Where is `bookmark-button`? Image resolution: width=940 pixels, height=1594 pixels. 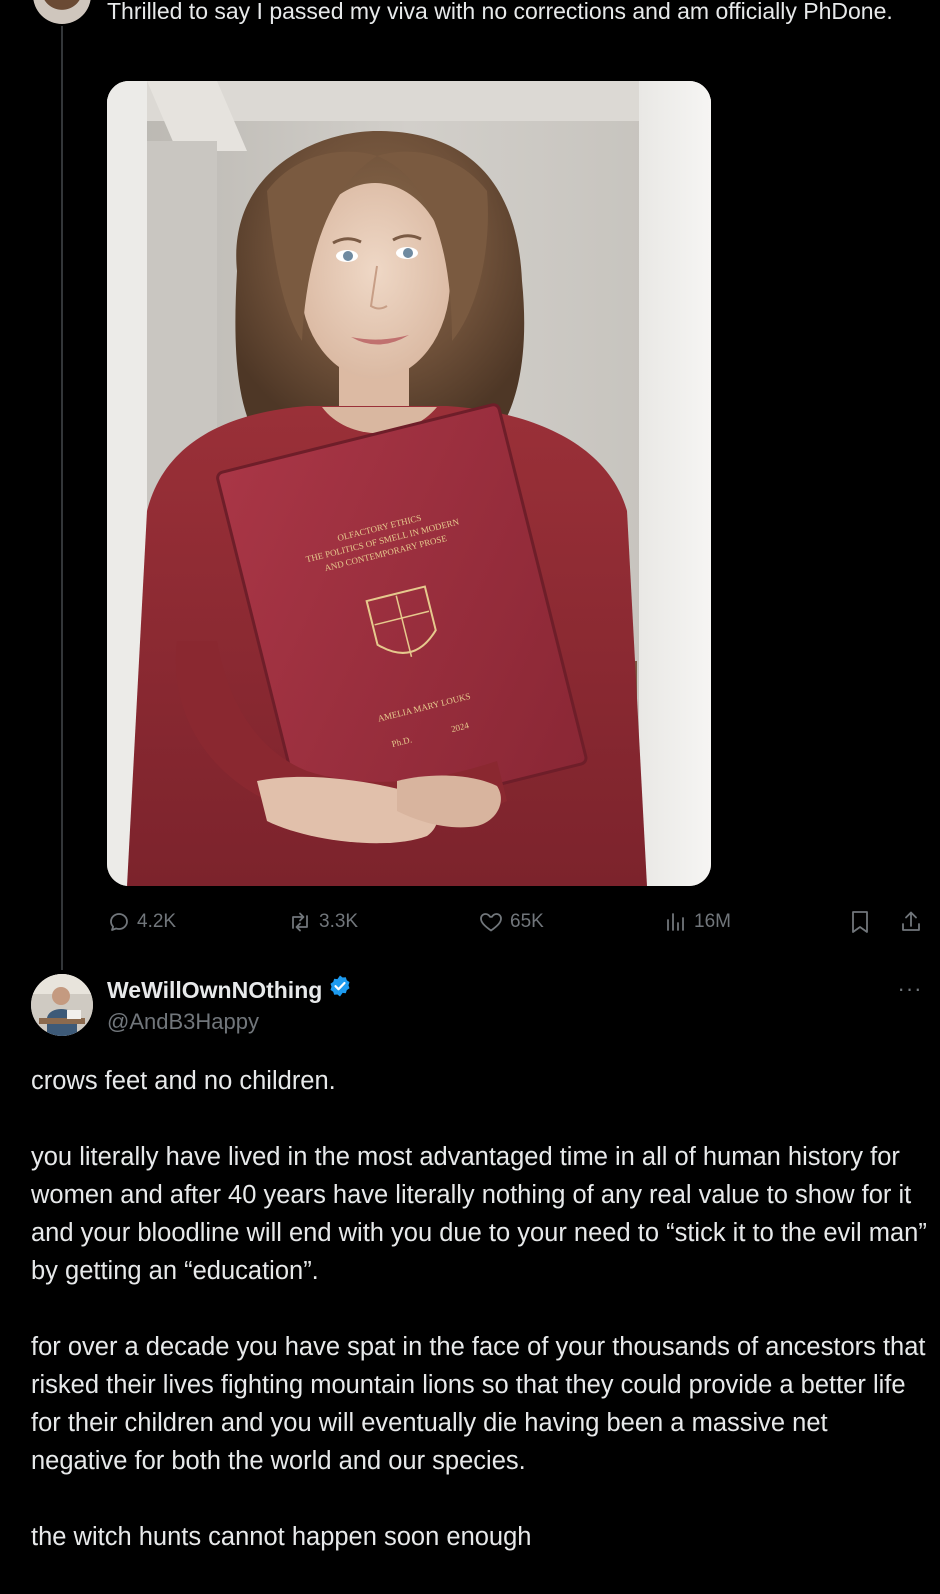
bookmark-button is located at coordinates (860, 922).